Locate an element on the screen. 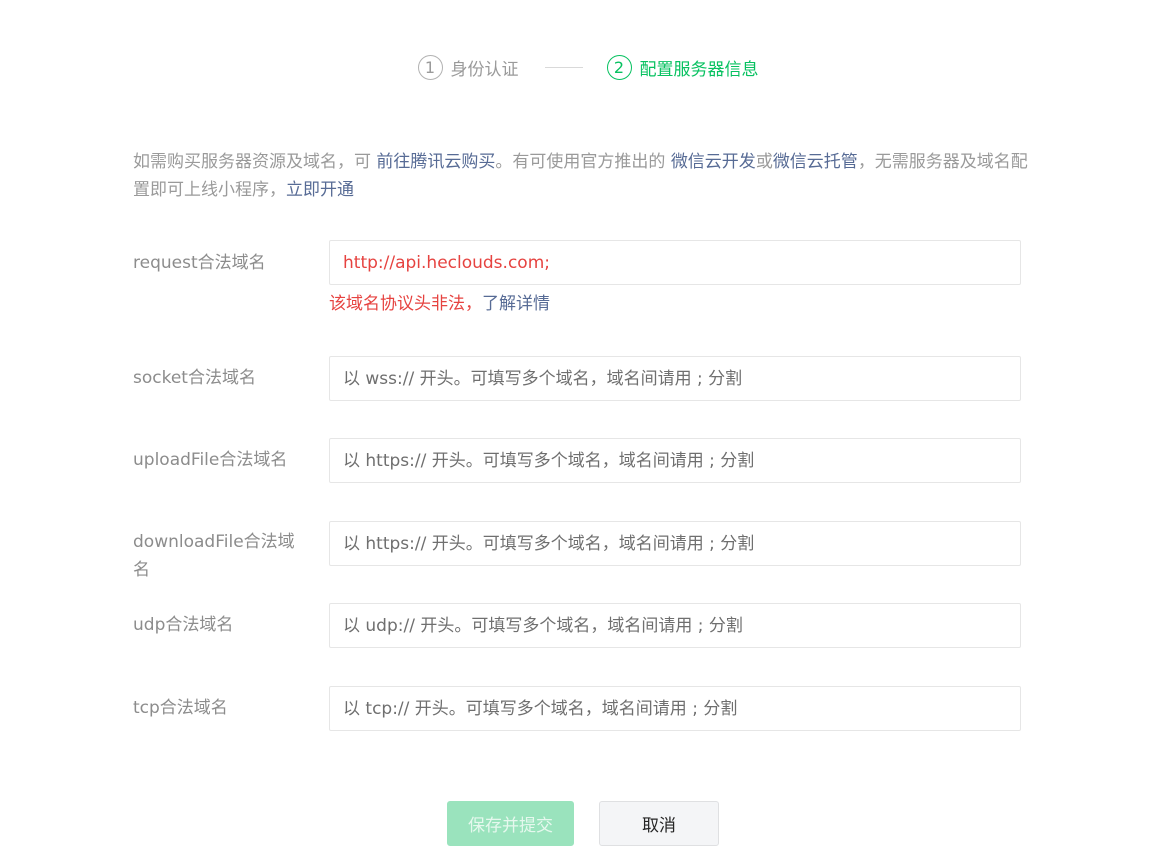 Image resolution: width=1176 pixels, height=868 pixels. cancel-button: 取消 is located at coordinates (659, 823).